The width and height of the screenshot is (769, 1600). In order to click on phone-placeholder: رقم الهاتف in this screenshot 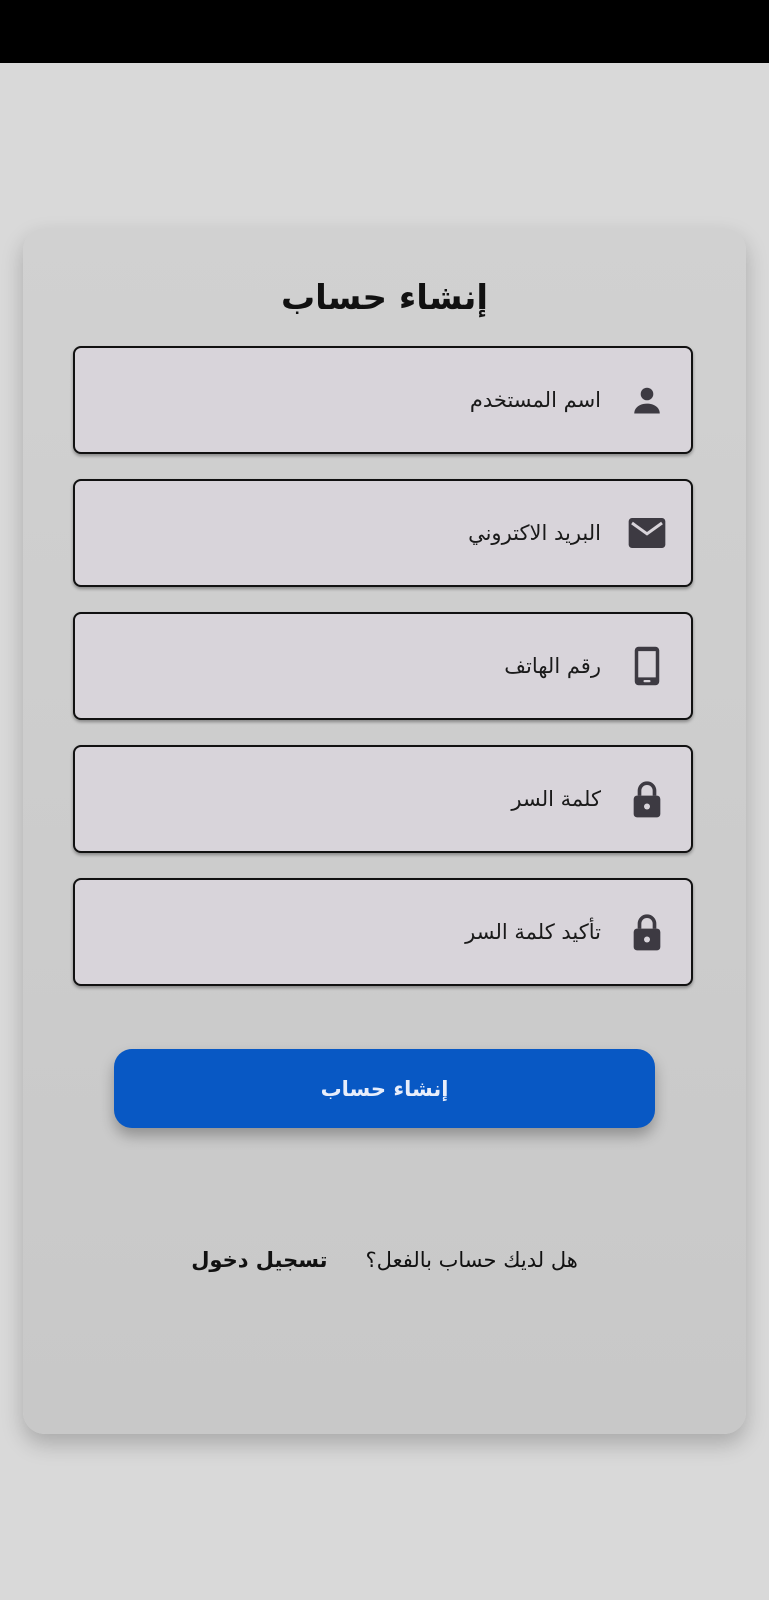, I will do `click(552, 666)`.